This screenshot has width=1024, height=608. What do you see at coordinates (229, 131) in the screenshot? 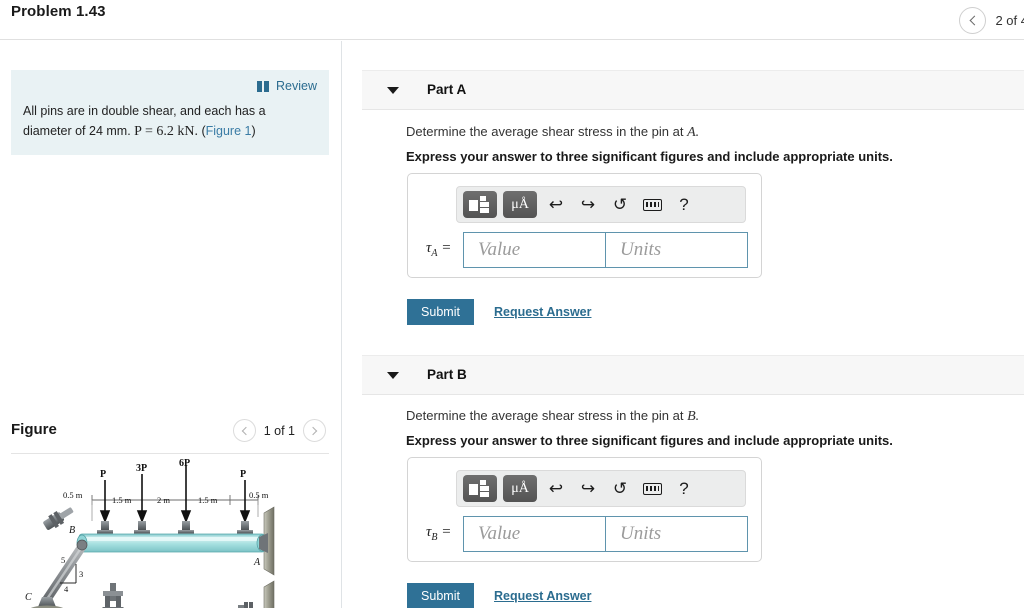
I see `figure-1-link: Figure 1` at bounding box center [229, 131].